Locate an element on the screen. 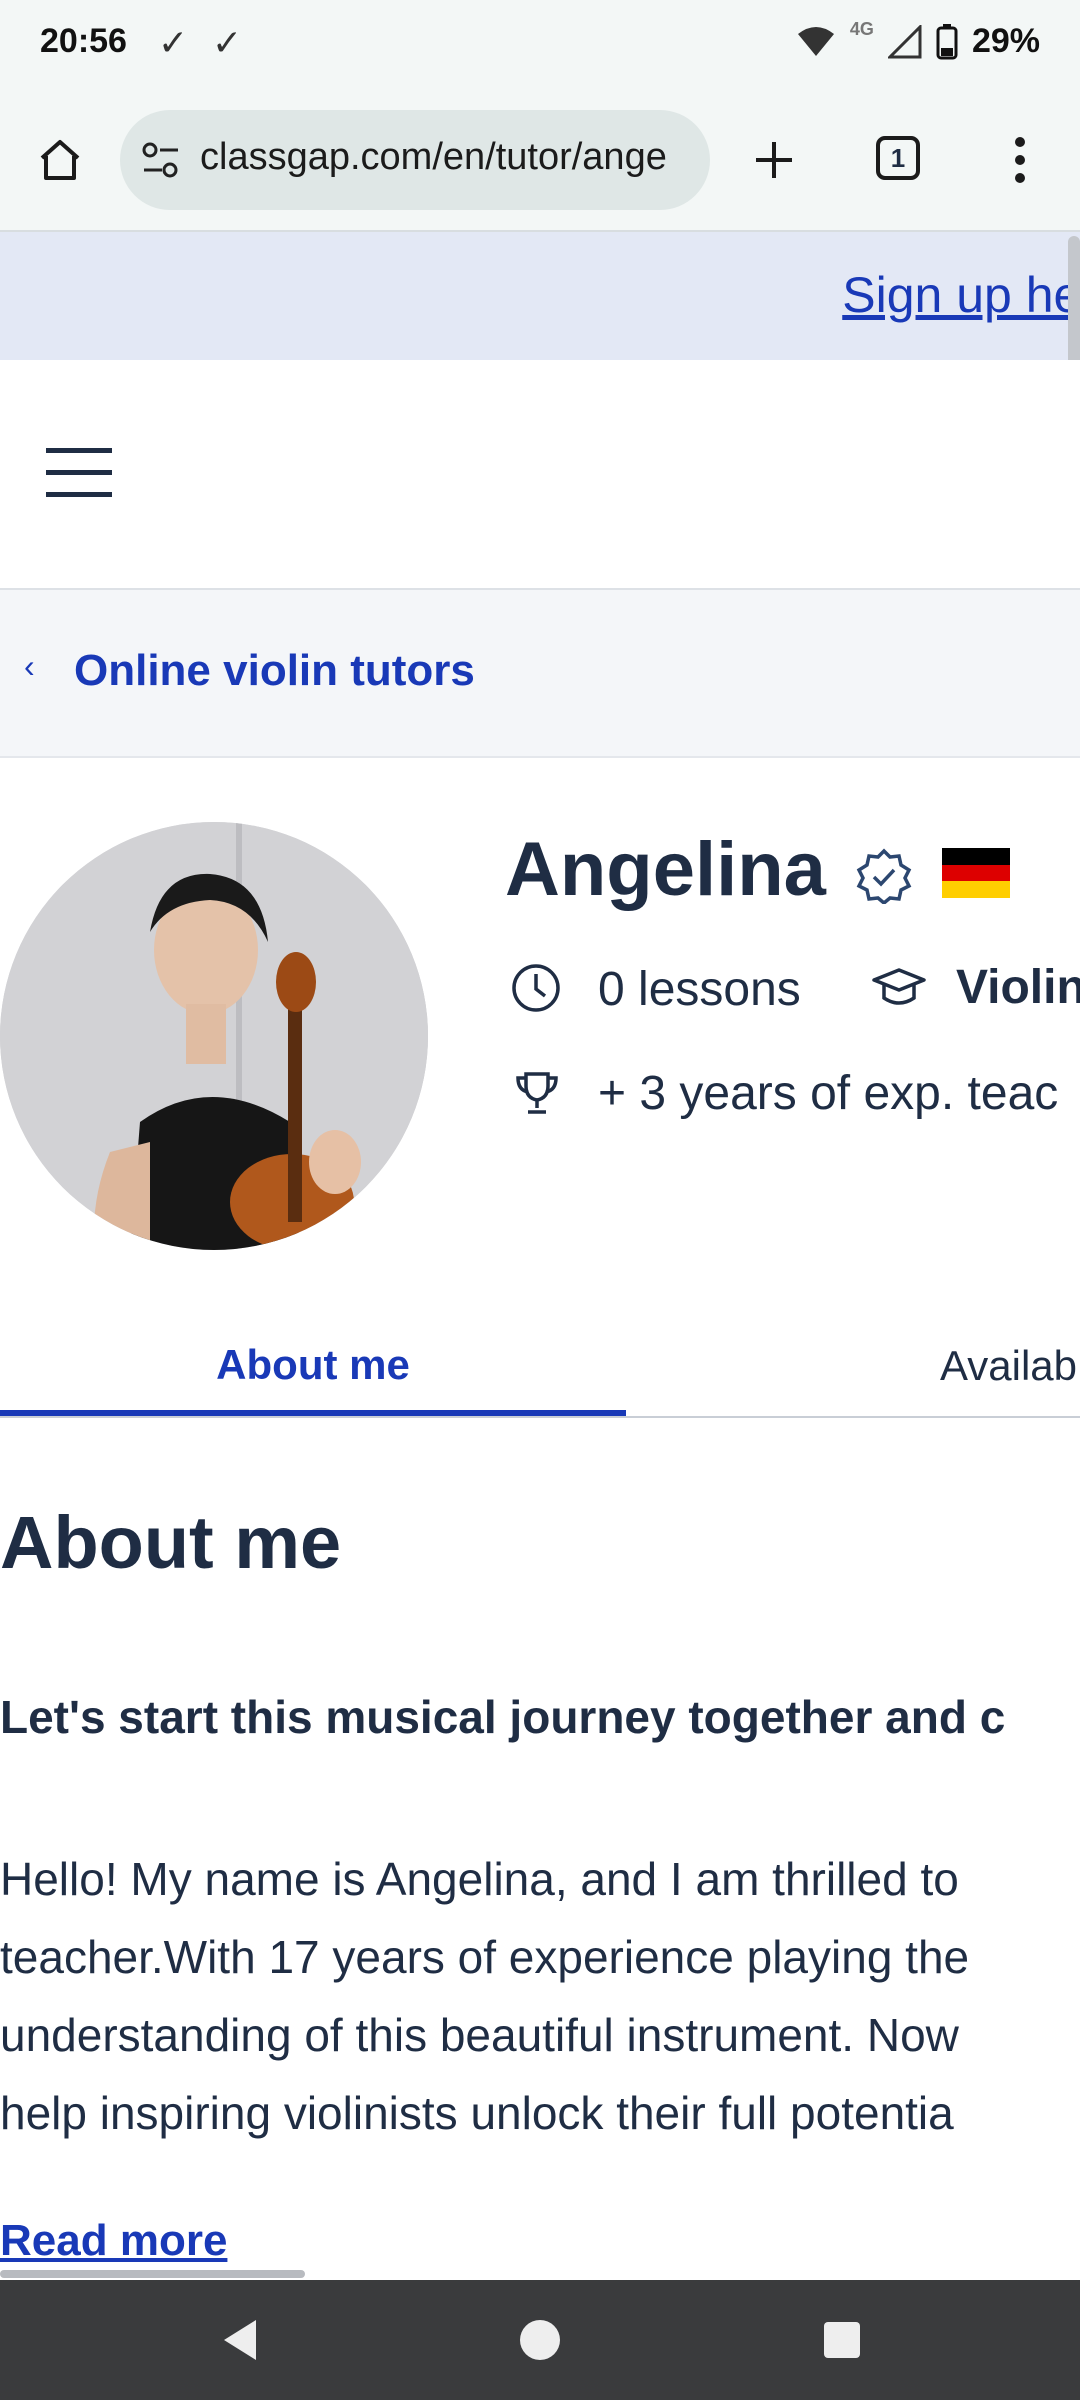 The width and height of the screenshot is (1080, 2400). tab-count: 1 is located at coordinates (898, 157).